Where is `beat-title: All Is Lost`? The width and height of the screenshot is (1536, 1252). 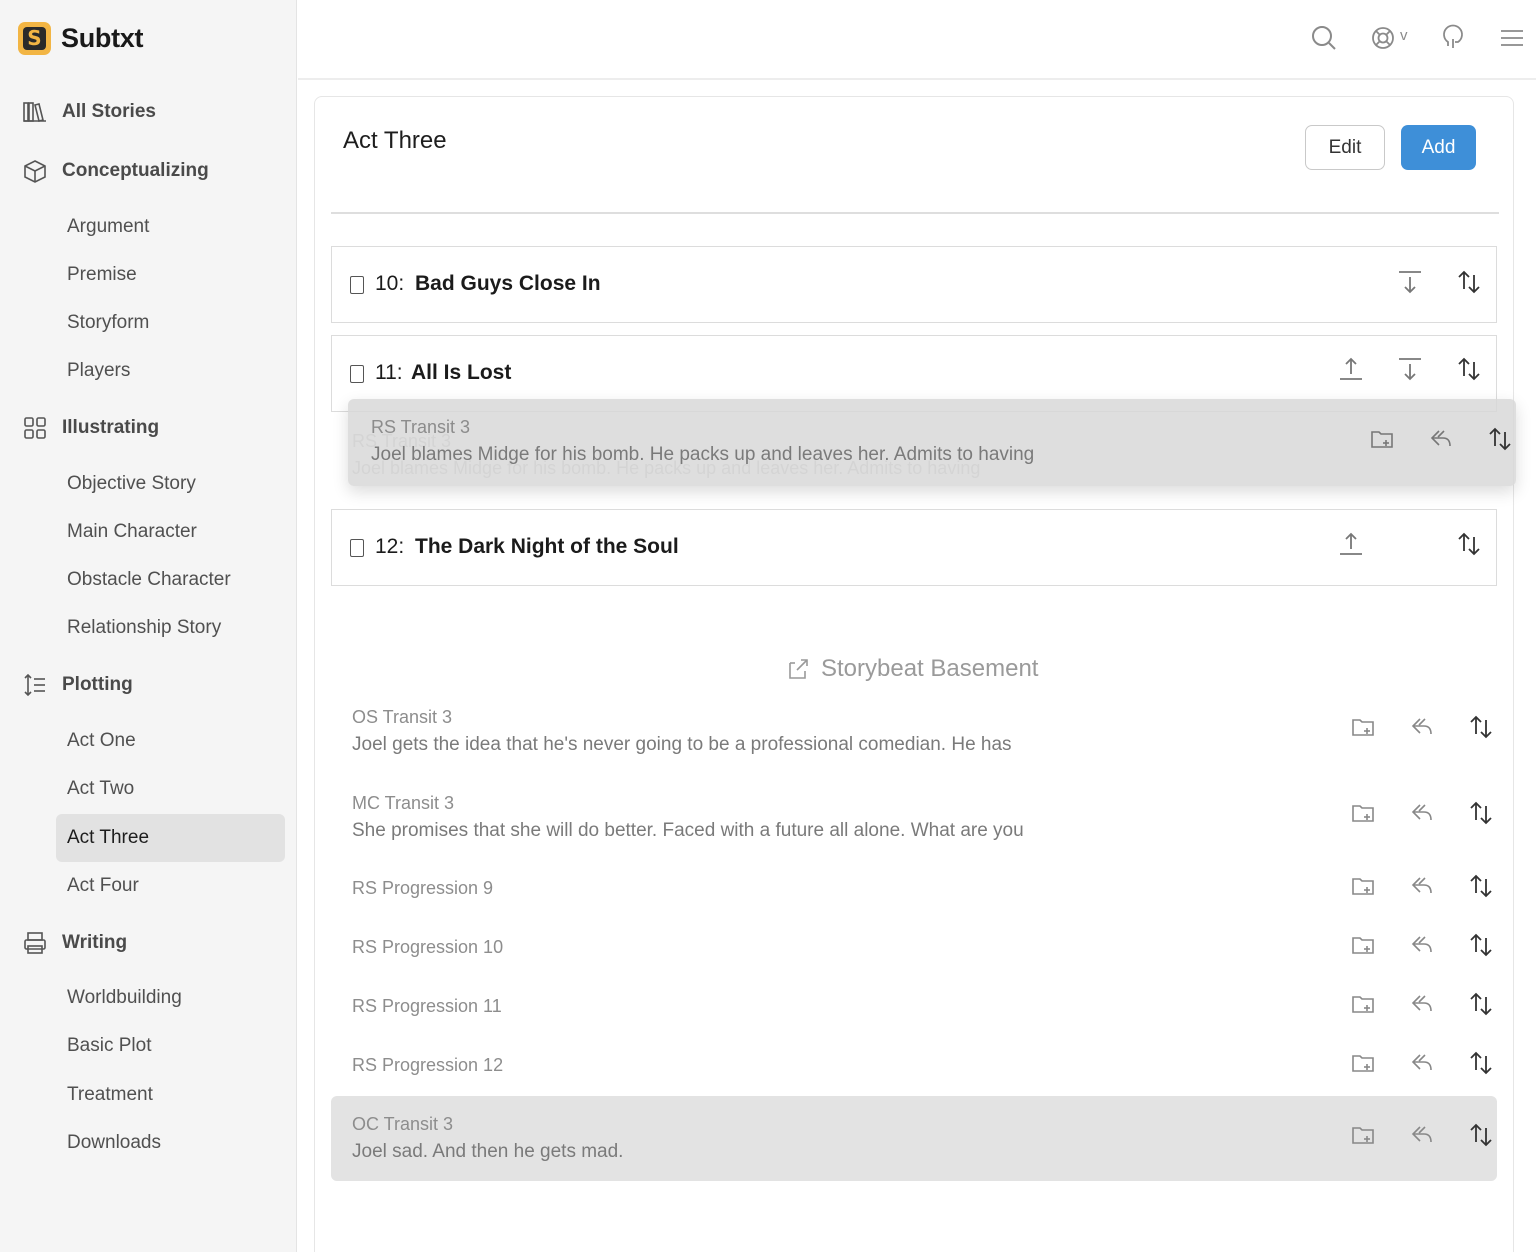 beat-title: All Is Lost is located at coordinates (461, 372).